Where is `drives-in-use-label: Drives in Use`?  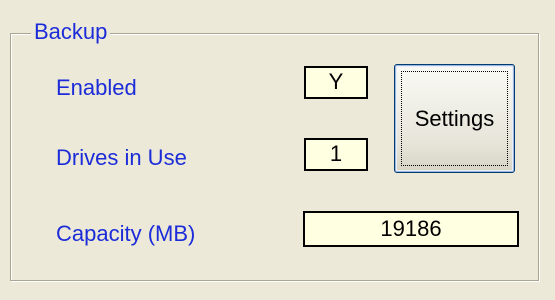 drives-in-use-label: Drives in Use is located at coordinates (121, 157).